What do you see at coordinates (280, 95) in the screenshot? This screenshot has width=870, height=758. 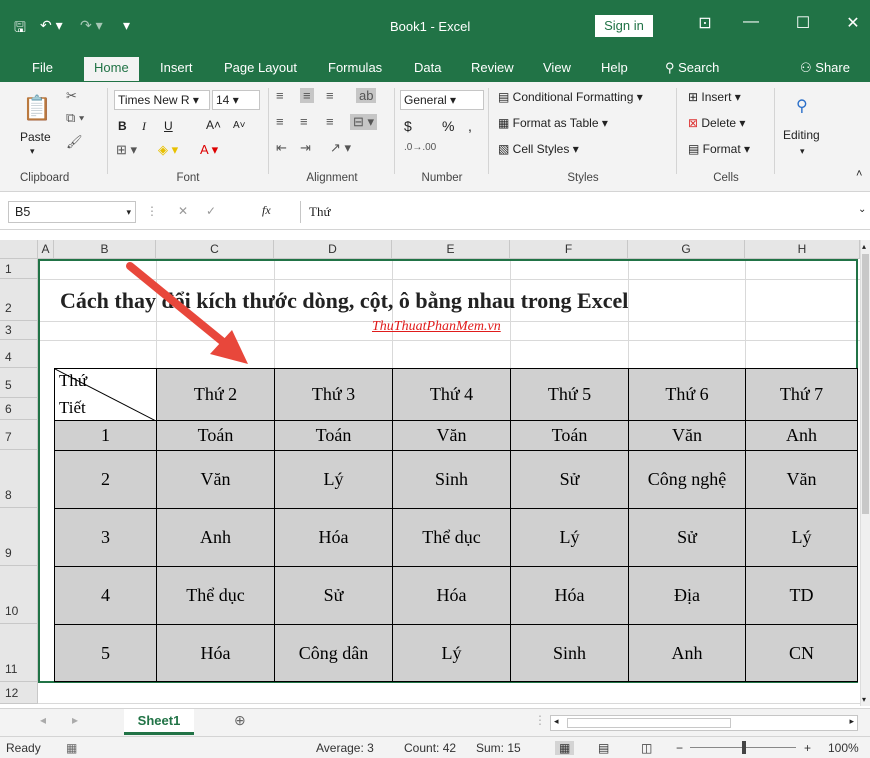 I see `align-top-icon: ≡` at bounding box center [280, 95].